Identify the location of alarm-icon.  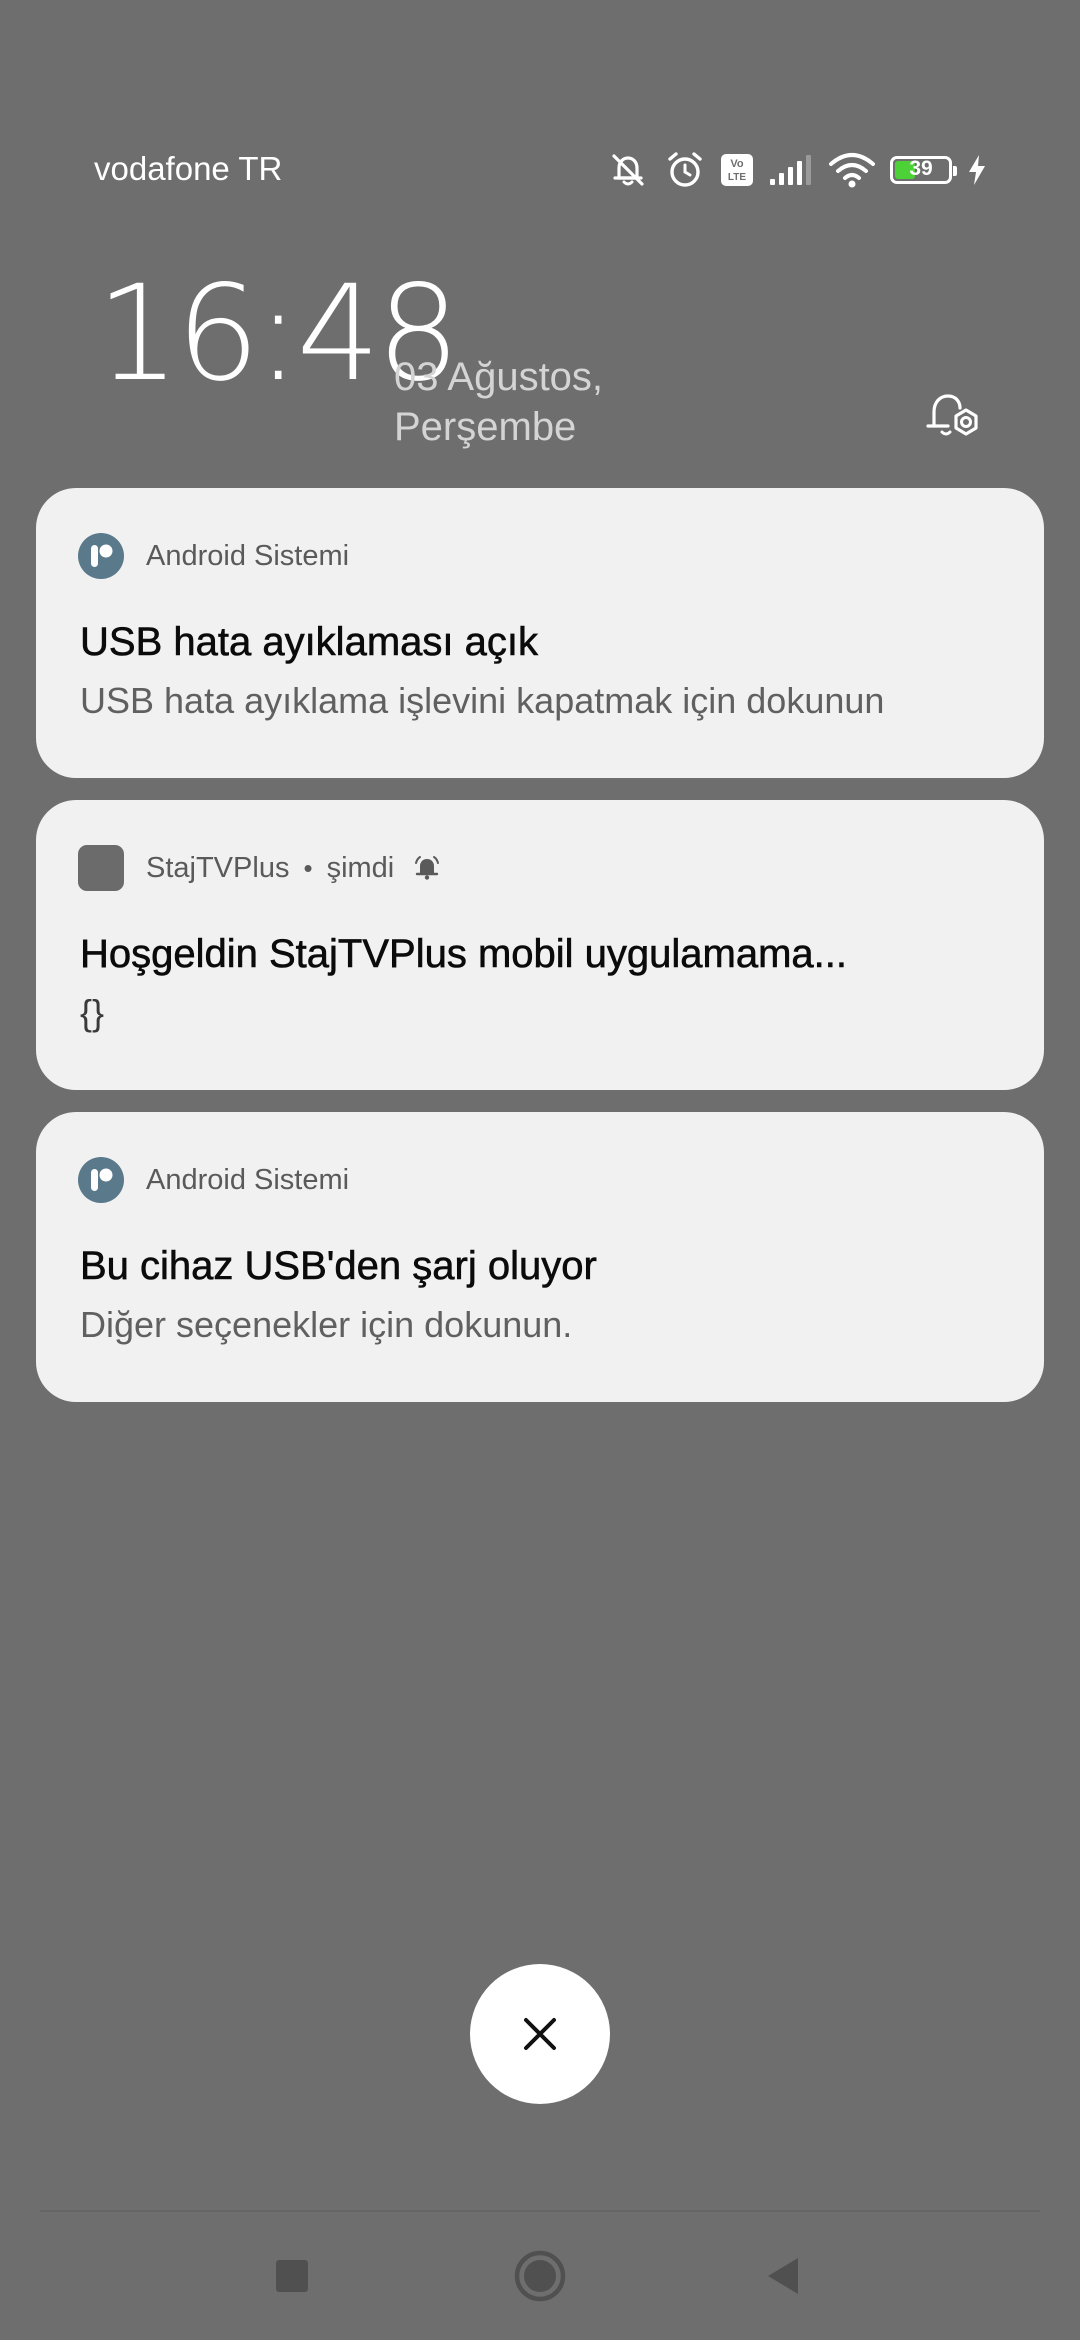
(685, 170).